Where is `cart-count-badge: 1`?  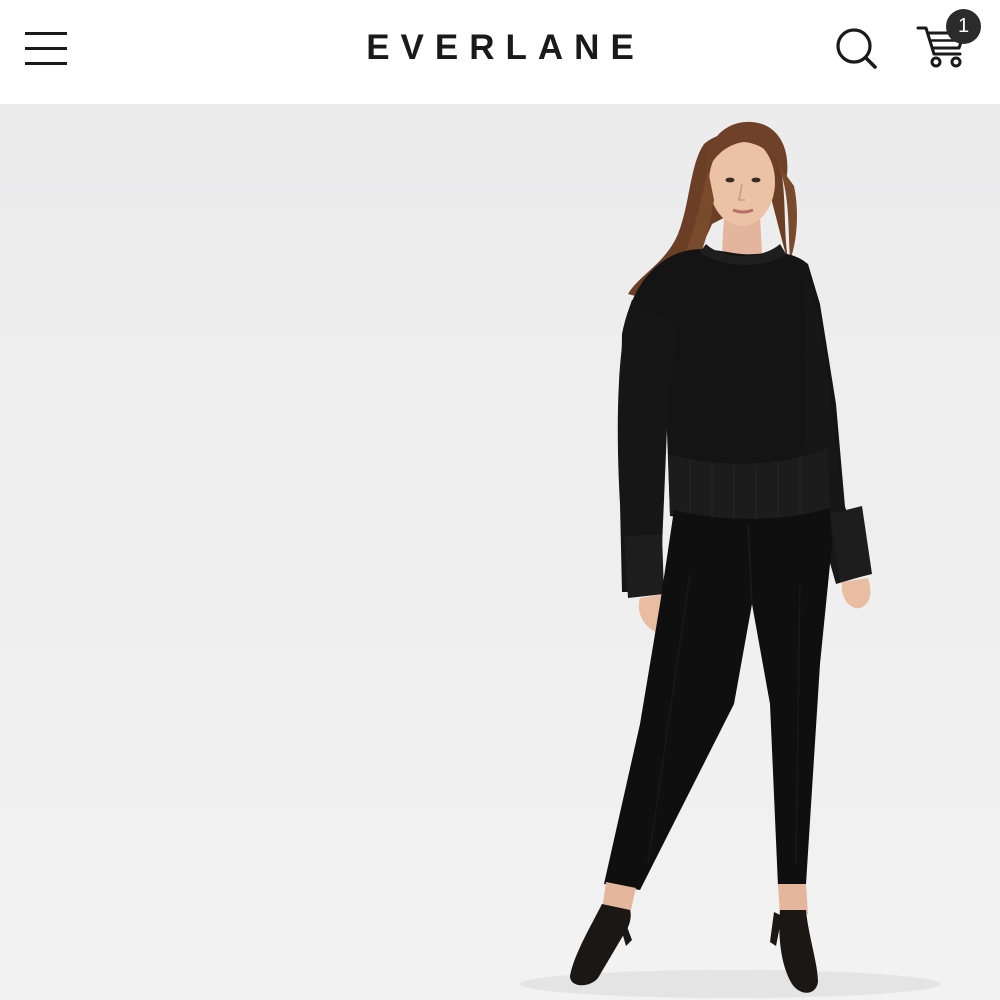 cart-count-badge: 1 is located at coordinates (963, 26).